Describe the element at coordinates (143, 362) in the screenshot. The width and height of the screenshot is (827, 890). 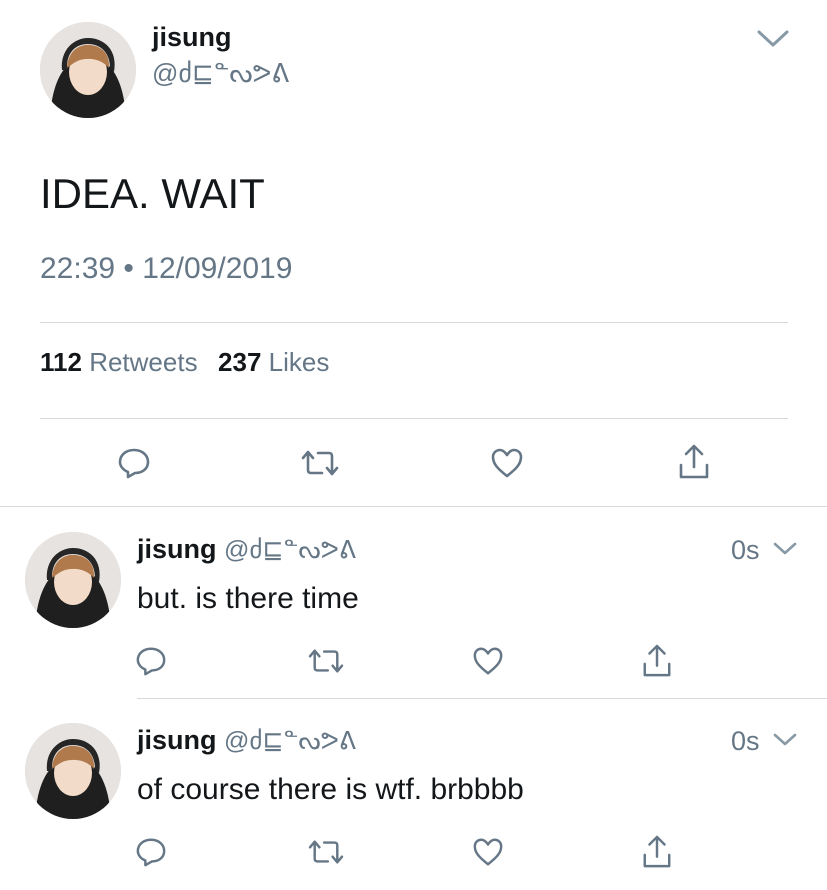
I see `retweets-label: Retweets` at that location.